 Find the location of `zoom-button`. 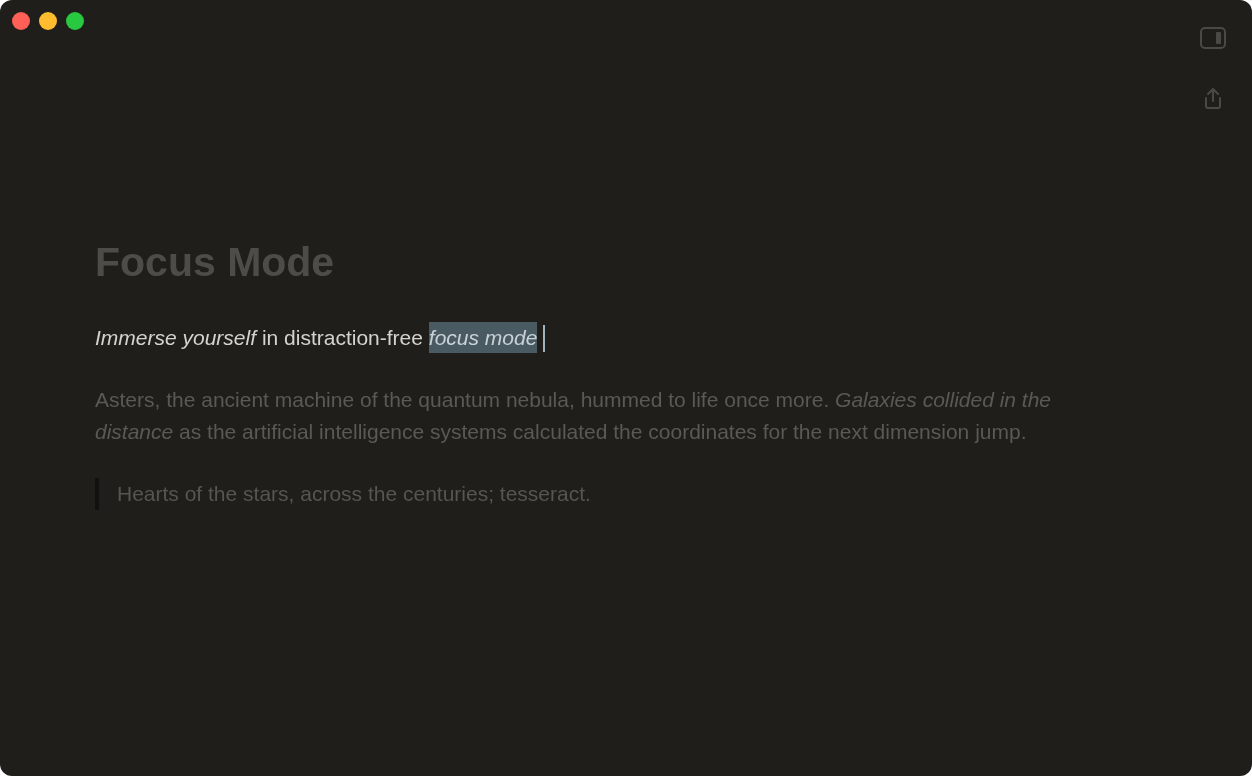

zoom-button is located at coordinates (75, 21).